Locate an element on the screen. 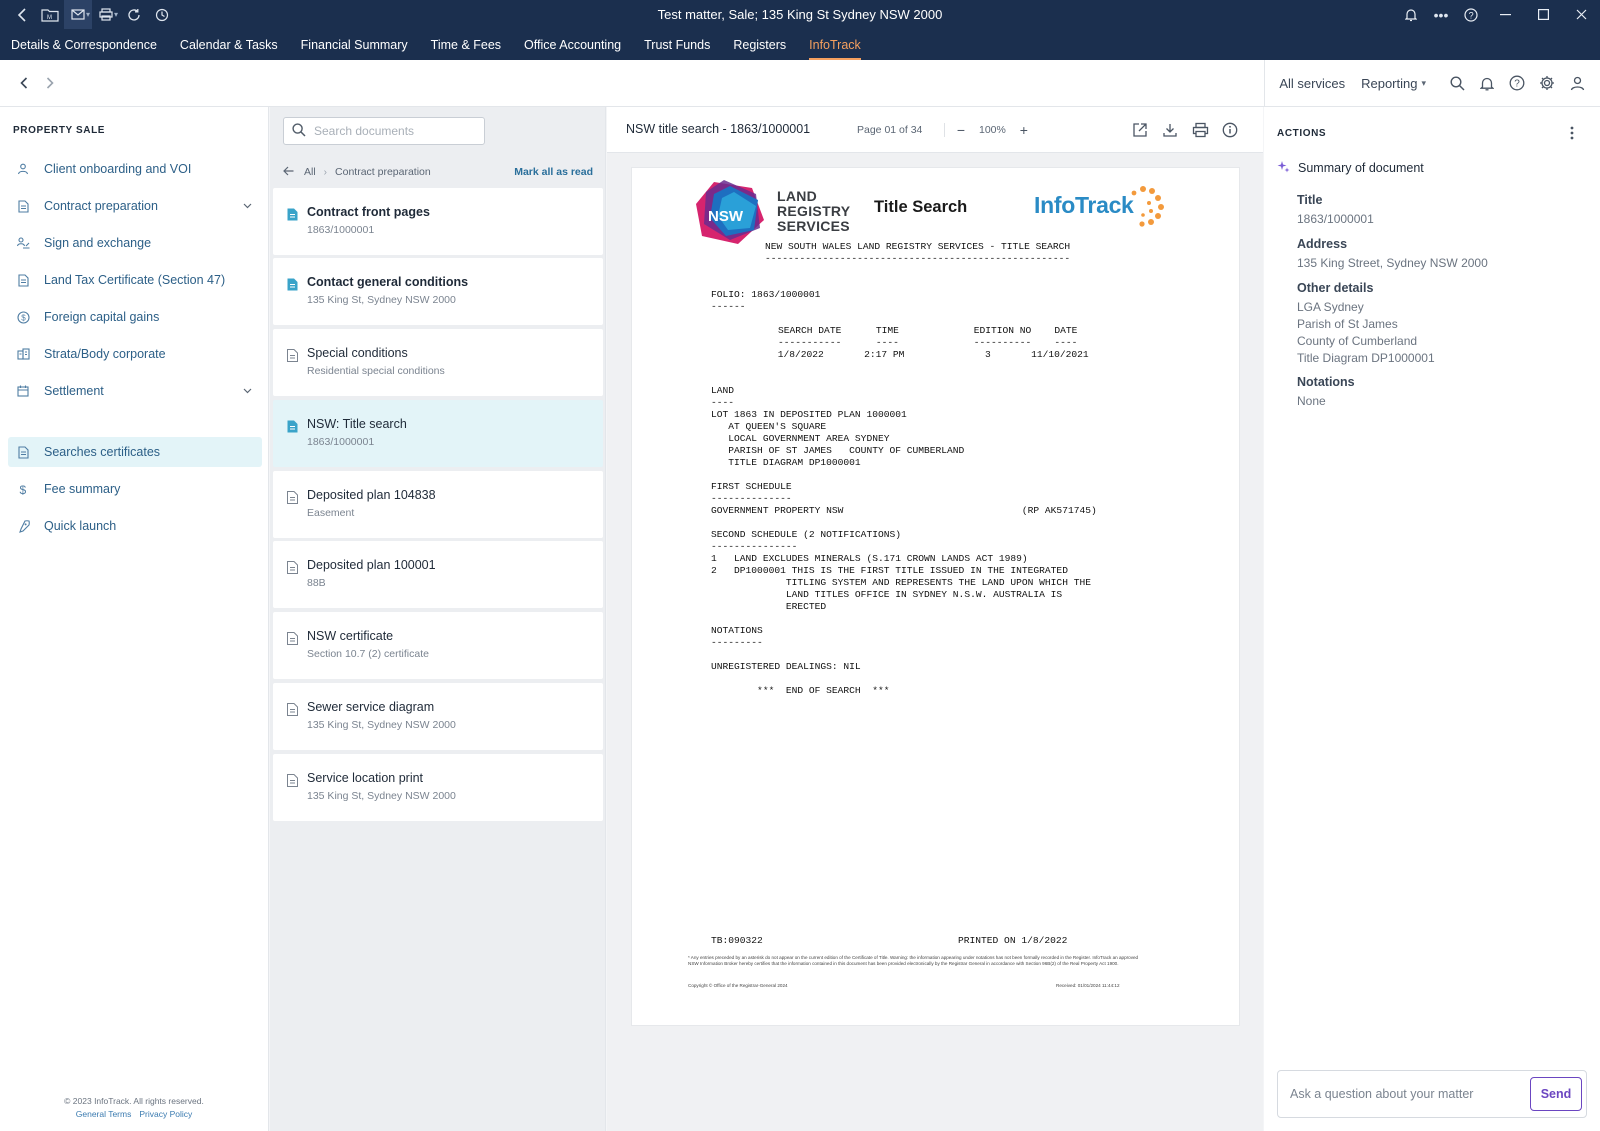  chevron-right-icon is located at coordinates (50, 83).